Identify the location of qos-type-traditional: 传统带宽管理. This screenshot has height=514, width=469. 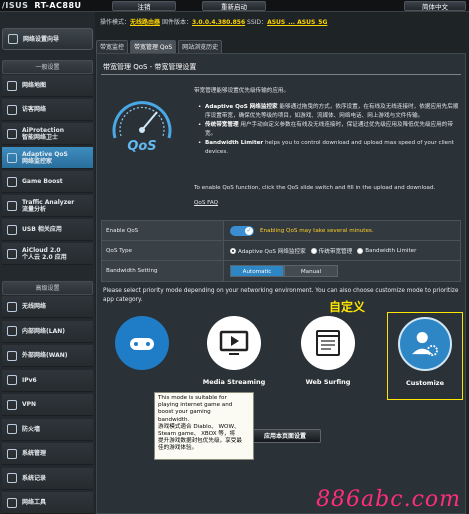
(331, 251).